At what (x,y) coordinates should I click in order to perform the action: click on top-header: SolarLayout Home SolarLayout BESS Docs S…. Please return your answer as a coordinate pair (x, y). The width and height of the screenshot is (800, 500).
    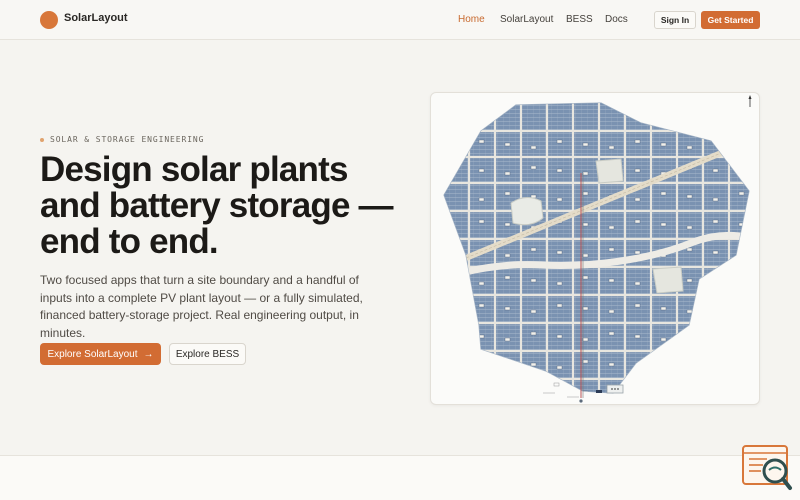
    Looking at the image, I should click on (400, 20).